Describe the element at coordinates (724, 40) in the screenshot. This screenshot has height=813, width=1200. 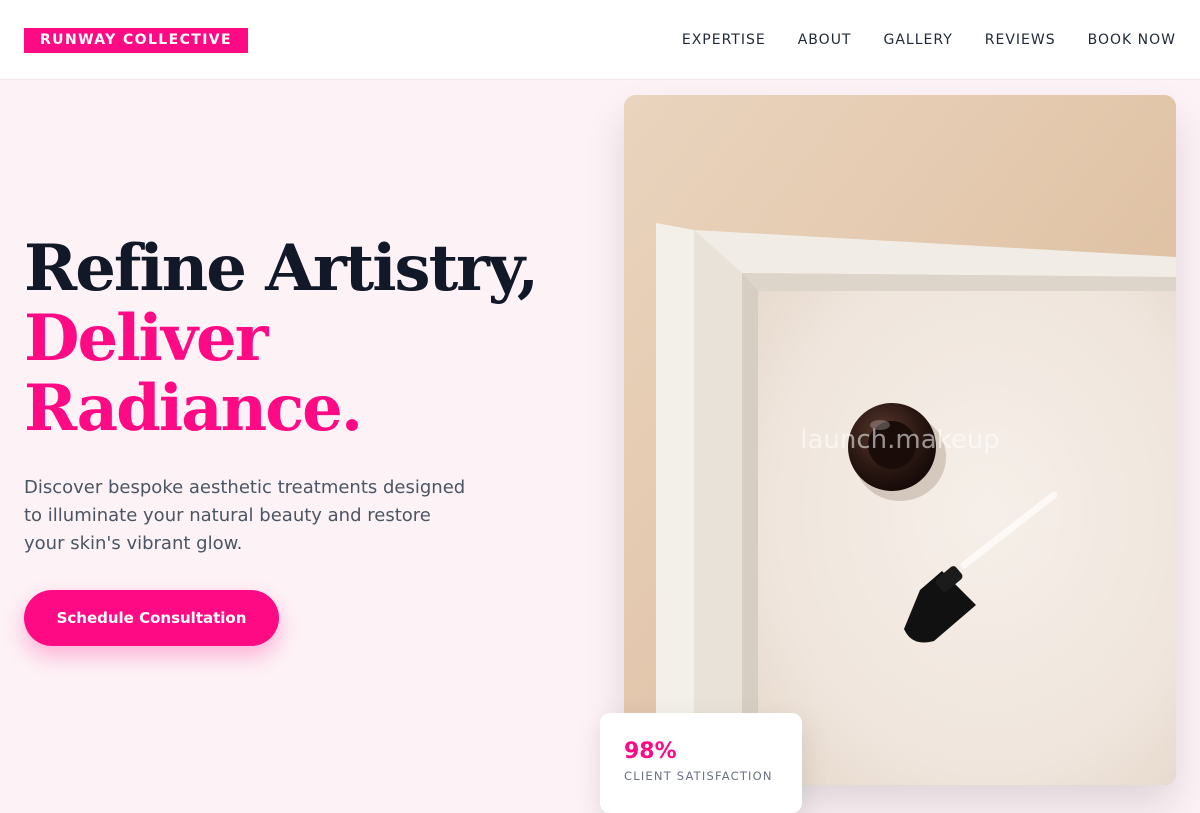
I see `nav-link-expertise: EXPERTISE` at that location.